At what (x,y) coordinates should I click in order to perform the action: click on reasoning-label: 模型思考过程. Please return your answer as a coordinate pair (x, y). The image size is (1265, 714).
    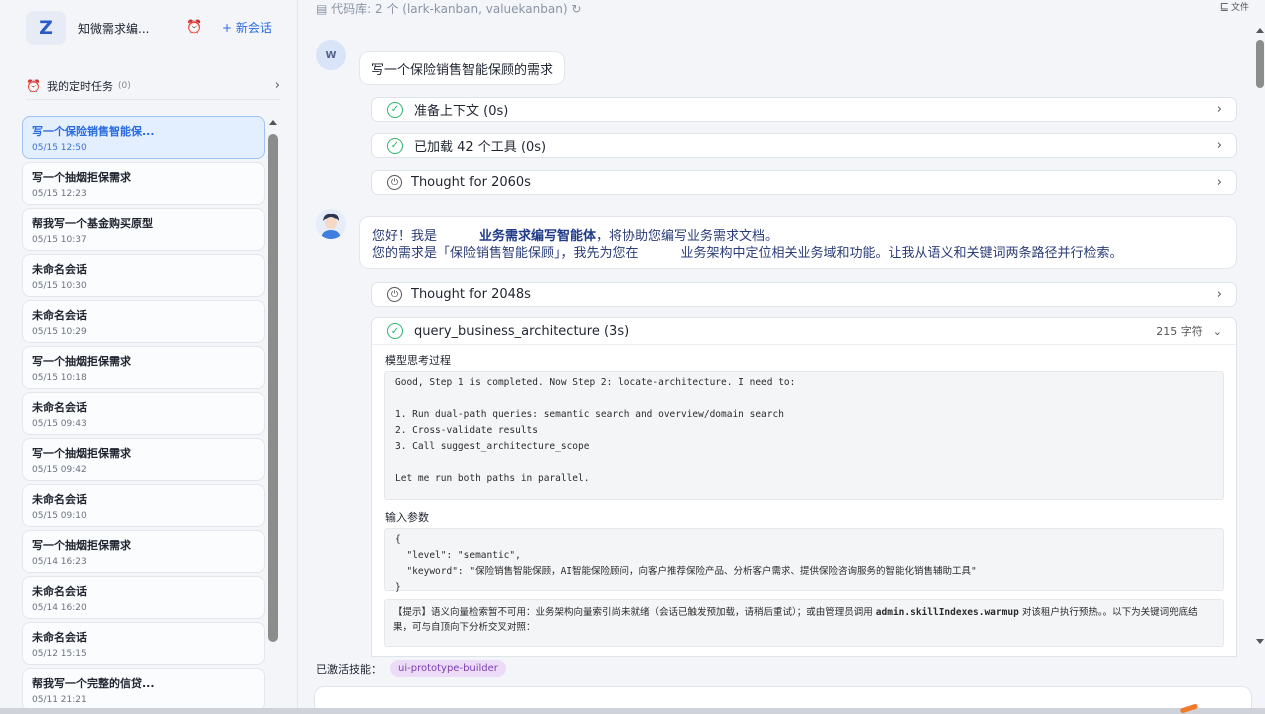
    Looking at the image, I should click on (418, 360).